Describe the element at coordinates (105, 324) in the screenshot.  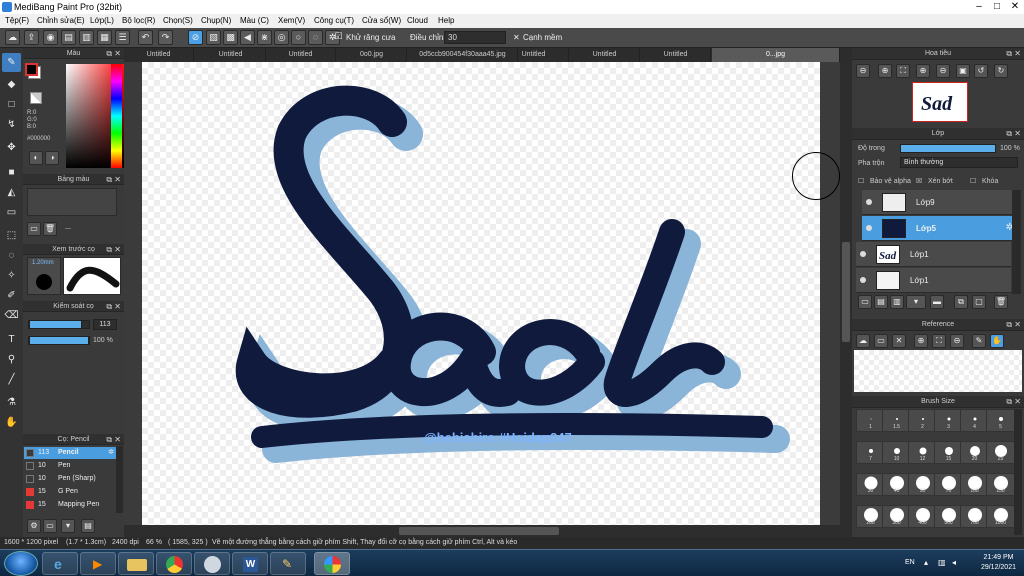
I see `brush-size-input: 113` at that location.